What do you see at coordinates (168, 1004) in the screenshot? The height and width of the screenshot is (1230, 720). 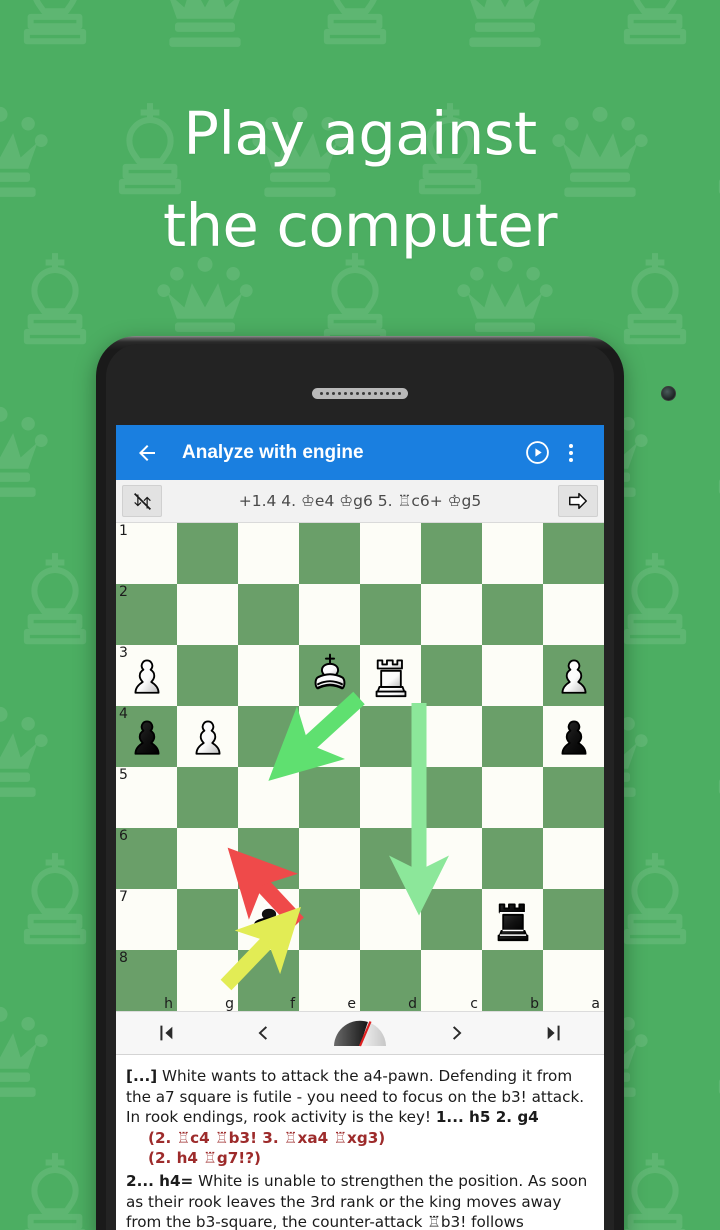 I see `file-label: h` at bounding box center [168, 1004].